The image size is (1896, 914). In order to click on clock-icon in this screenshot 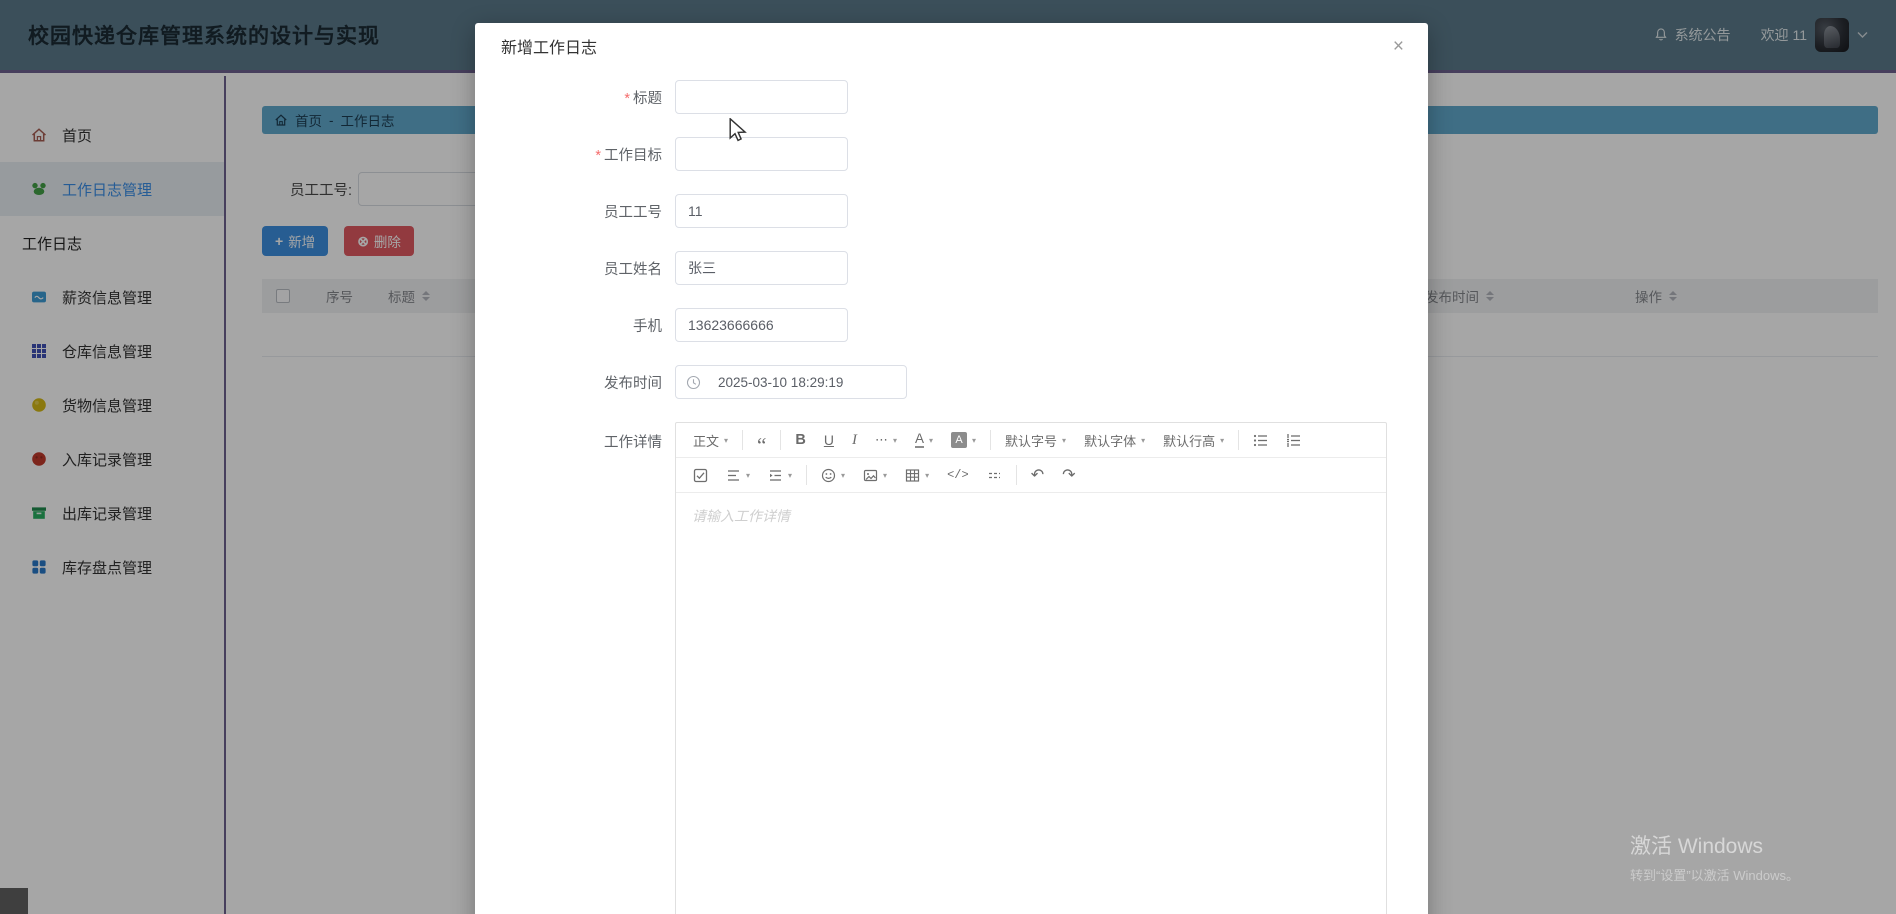, I will do `click(693, 382)`.